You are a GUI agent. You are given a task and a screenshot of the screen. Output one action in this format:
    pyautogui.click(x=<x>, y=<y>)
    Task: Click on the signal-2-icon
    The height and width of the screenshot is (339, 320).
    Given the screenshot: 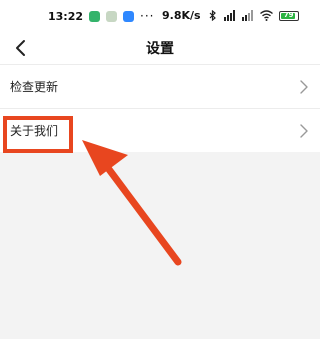 What is the action you would take?
    pyautogui.click(x=247, y=15)
    